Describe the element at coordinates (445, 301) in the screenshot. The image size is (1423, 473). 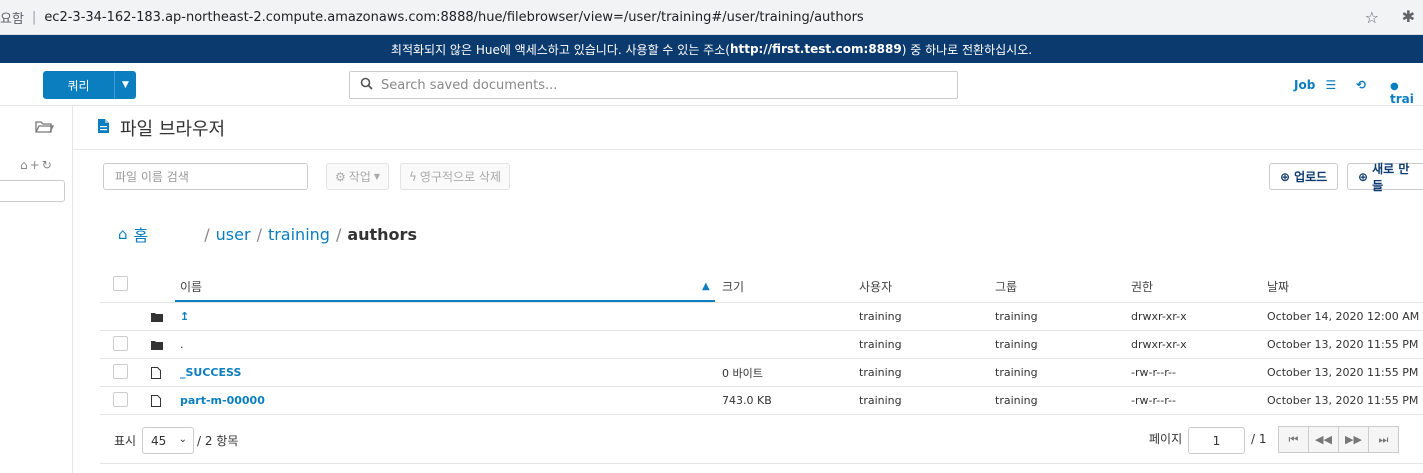
I see `sorted-column-indicator` at that location.